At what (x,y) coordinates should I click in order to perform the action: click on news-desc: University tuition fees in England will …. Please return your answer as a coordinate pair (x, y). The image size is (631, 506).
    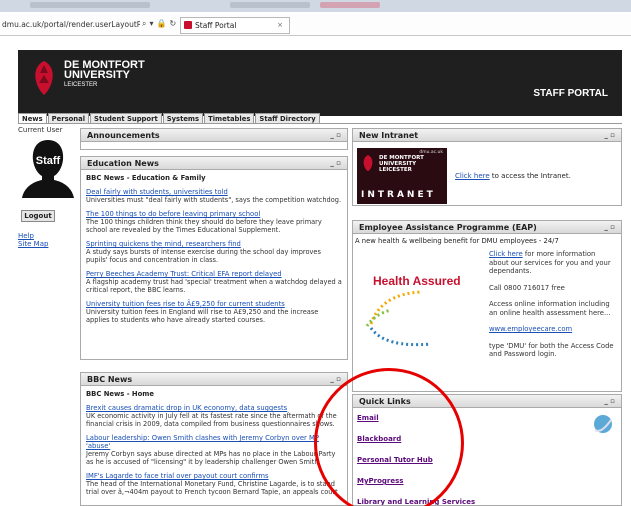
    Looking at the image, I should click on (202, 316).